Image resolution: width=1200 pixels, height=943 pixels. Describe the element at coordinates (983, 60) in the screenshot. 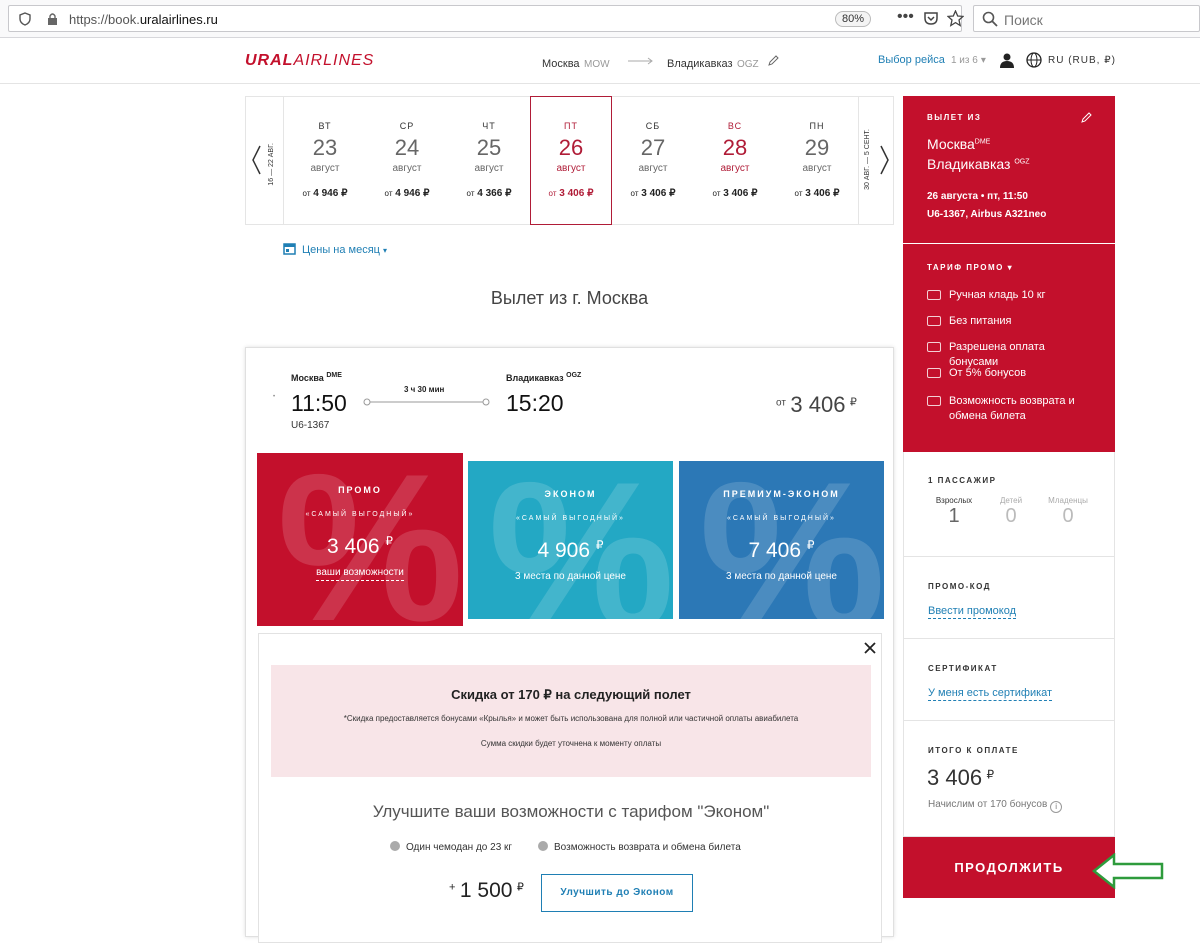

I see `chevron-down-icon: ▾` at that location.